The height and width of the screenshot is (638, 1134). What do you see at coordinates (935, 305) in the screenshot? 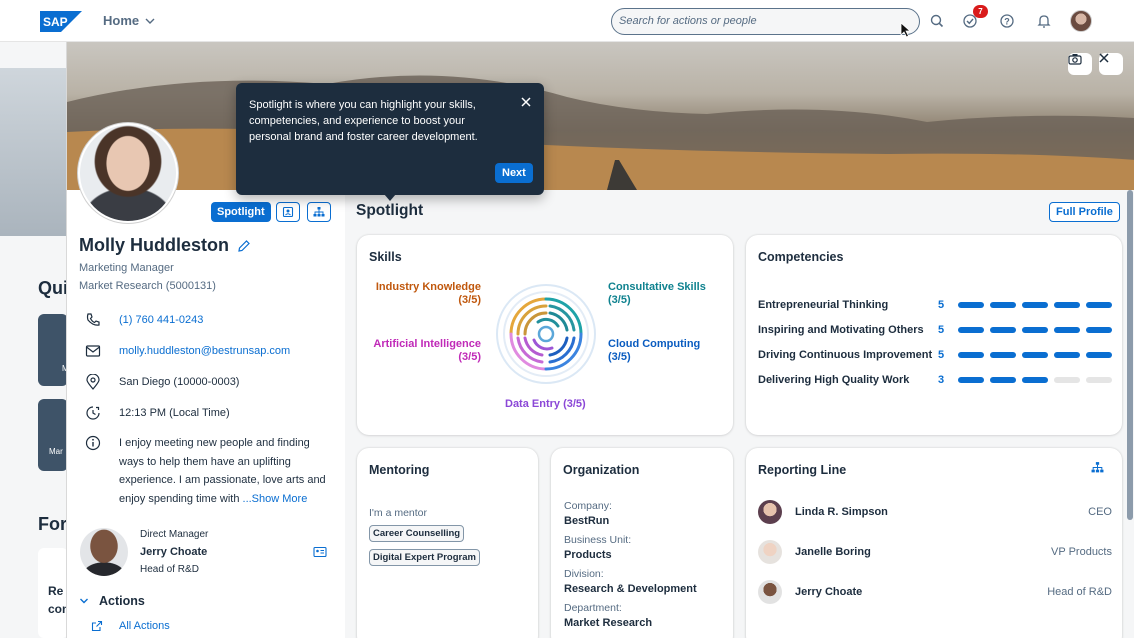
I see `competency-row: Entrepreneurial Thinking 5` at bounding box center [935, 305].